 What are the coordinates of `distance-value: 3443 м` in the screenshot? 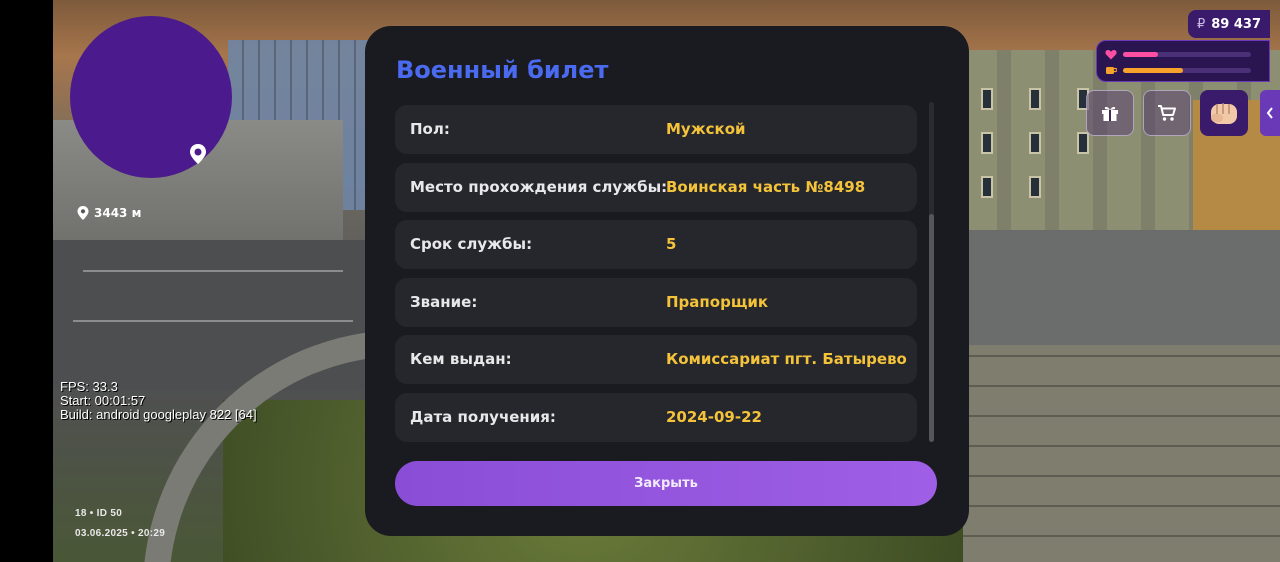 It's located at (118, 213).